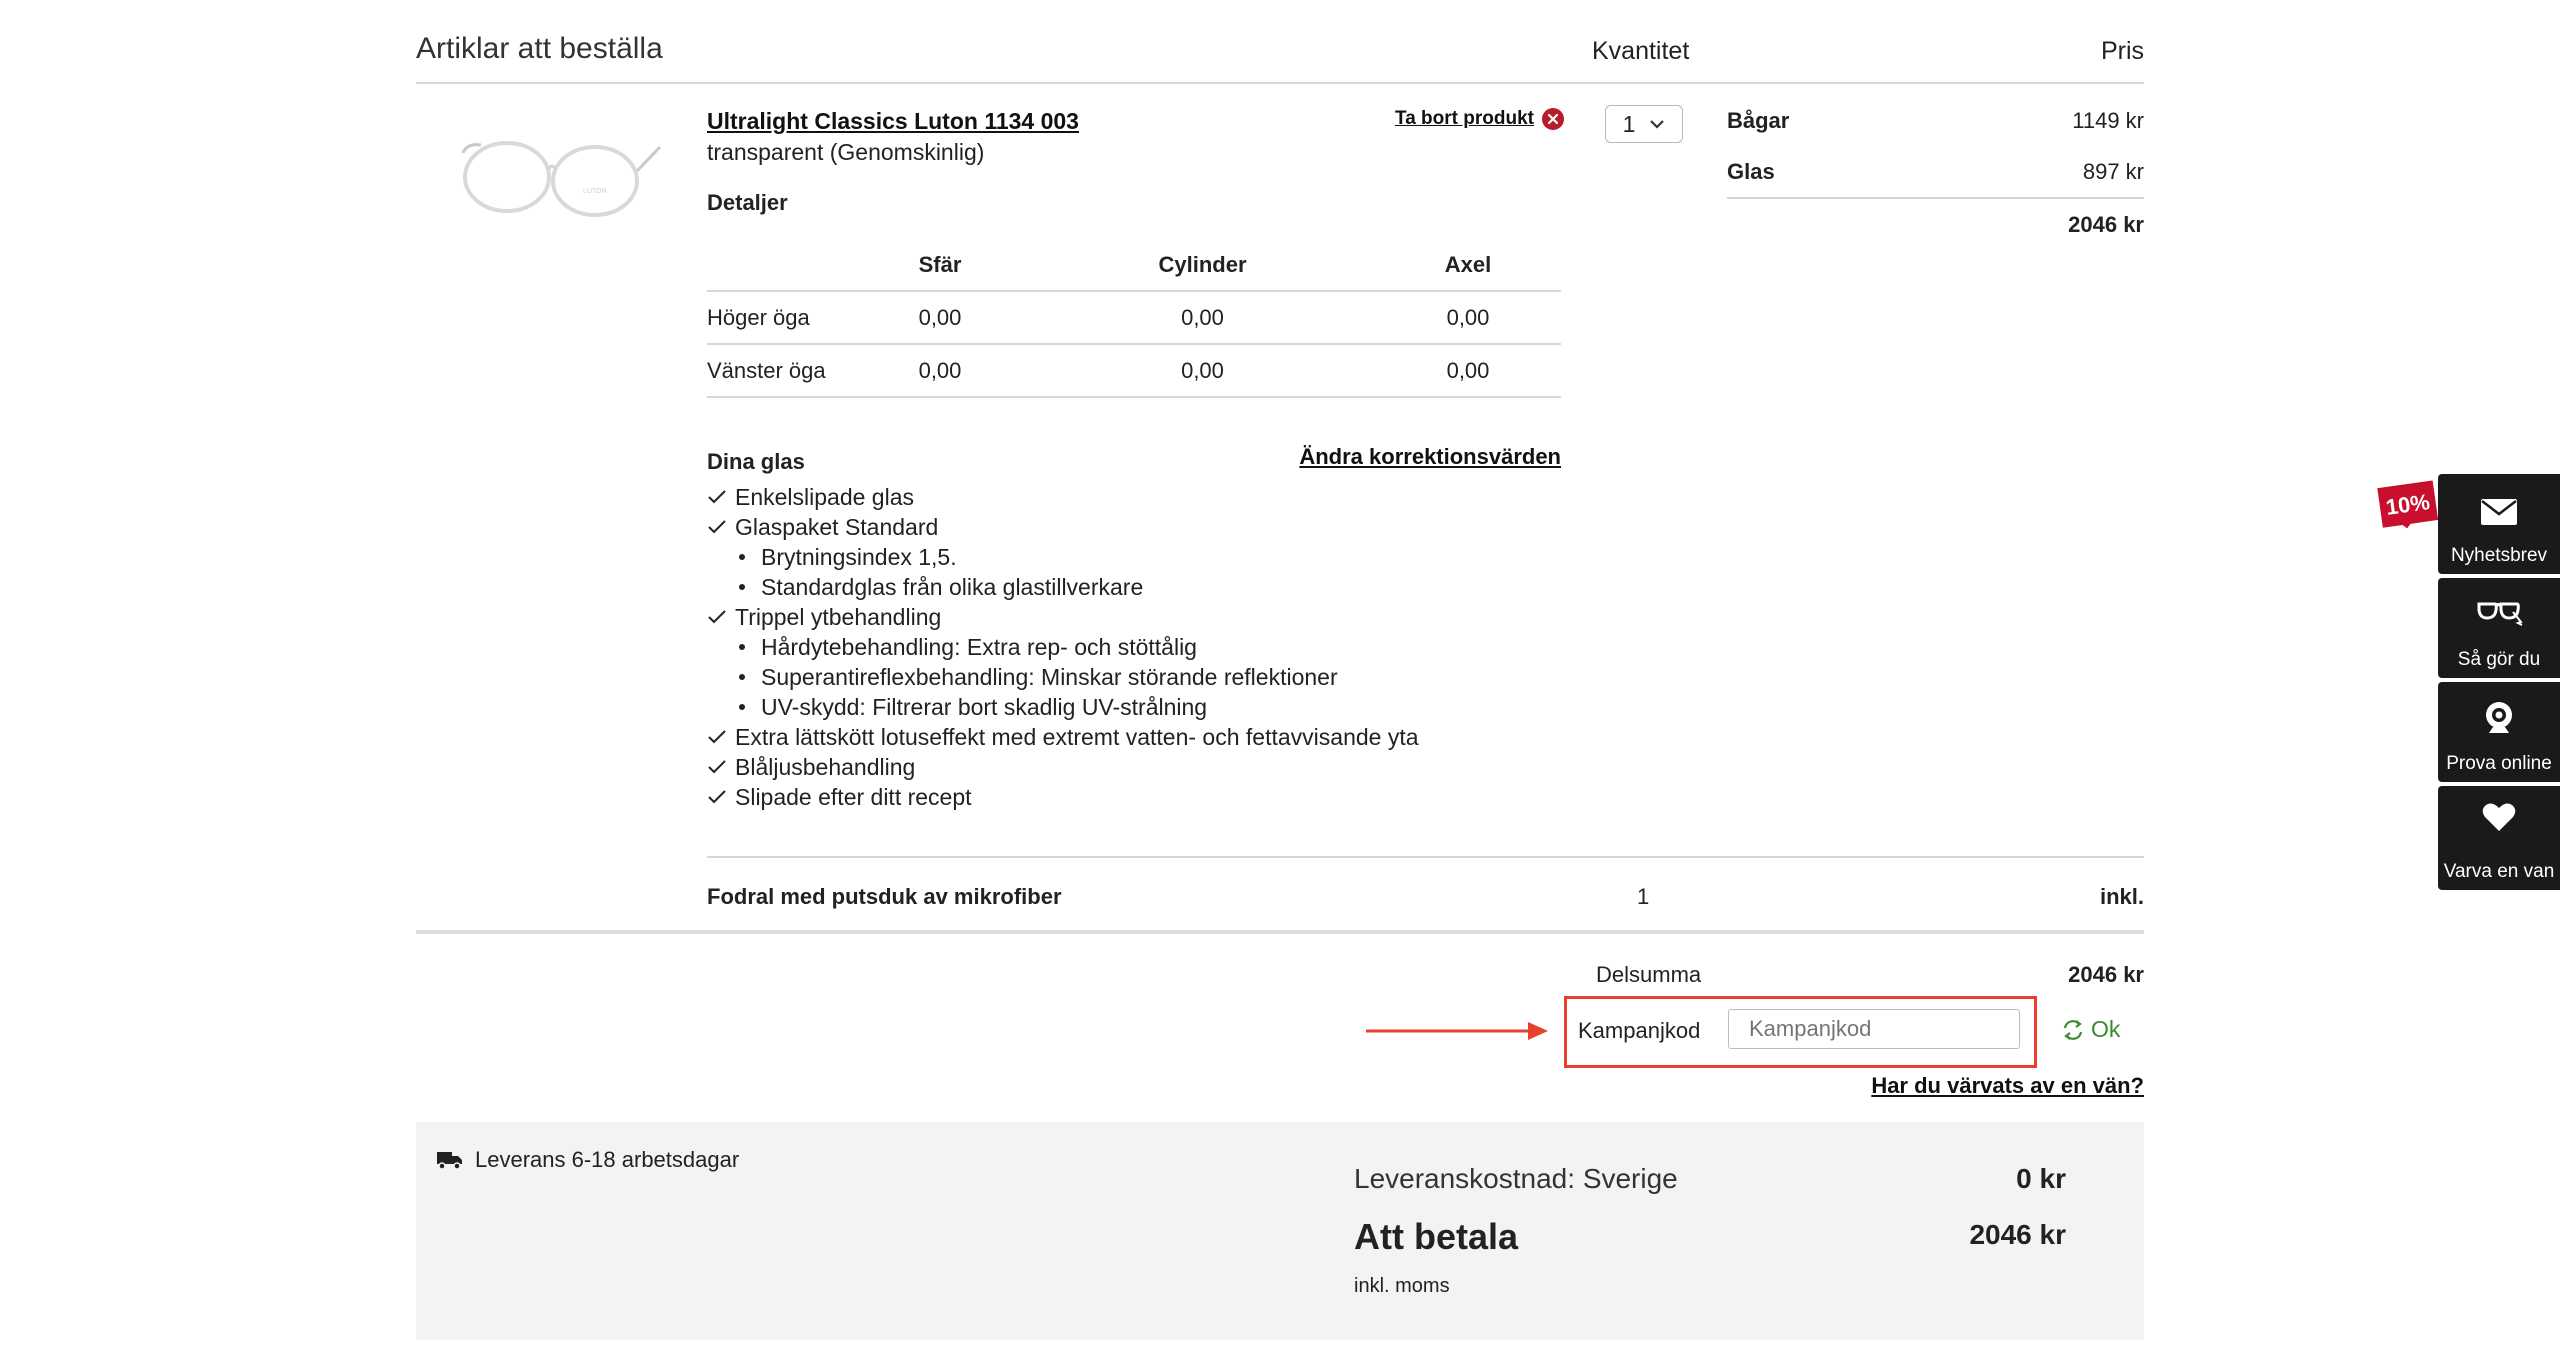 This screenshot has width=2560, height=1372. I want to click on glasses-thumbnail: LUTON, so click(561, 179).